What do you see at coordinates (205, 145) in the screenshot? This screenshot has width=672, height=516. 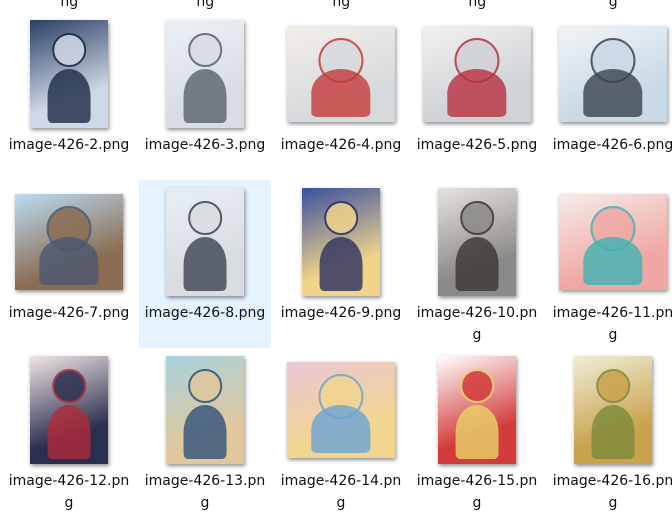 I see `file-name-label: image-426-3.png` at bounding box center [205, 145].